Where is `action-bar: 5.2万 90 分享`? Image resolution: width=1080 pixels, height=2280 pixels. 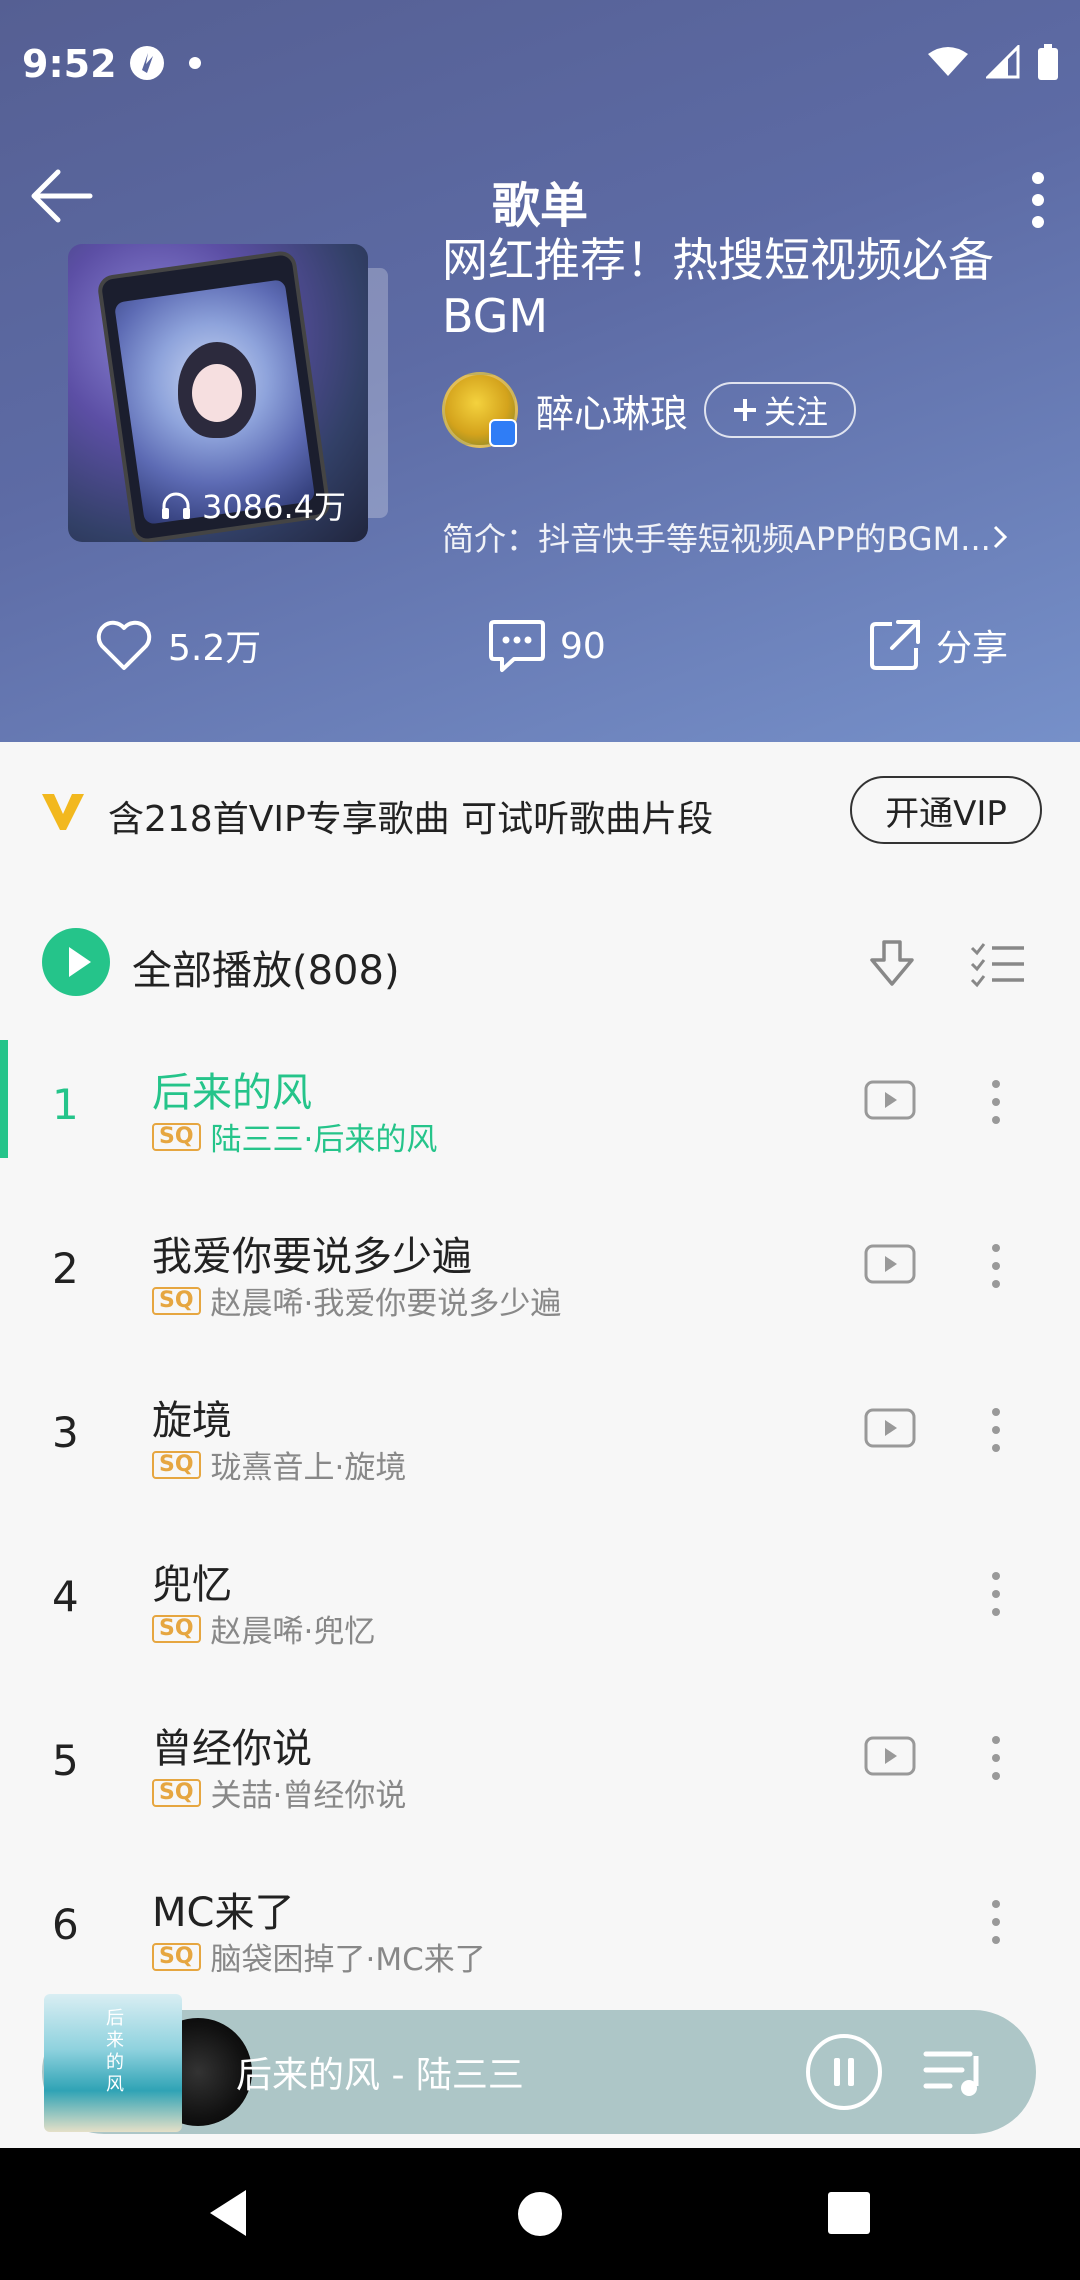 action-bar: 5.2万 90 分享 is located at coordinates (540, 653).